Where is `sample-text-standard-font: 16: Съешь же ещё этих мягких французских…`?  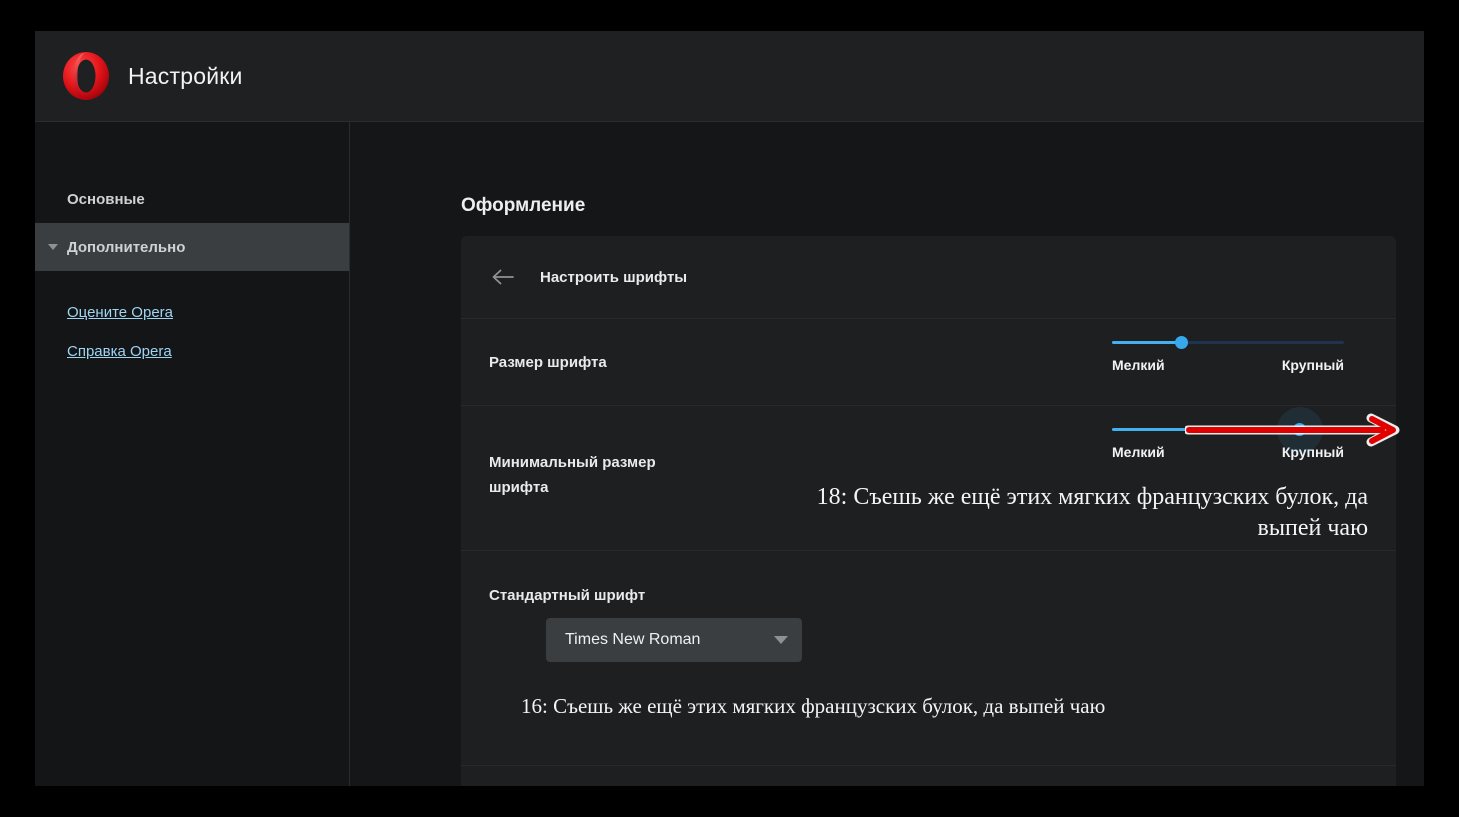
sample-text-standard-font: 16: Съешь же ещё этих мягких французских… is located at coordinates (813, 706).